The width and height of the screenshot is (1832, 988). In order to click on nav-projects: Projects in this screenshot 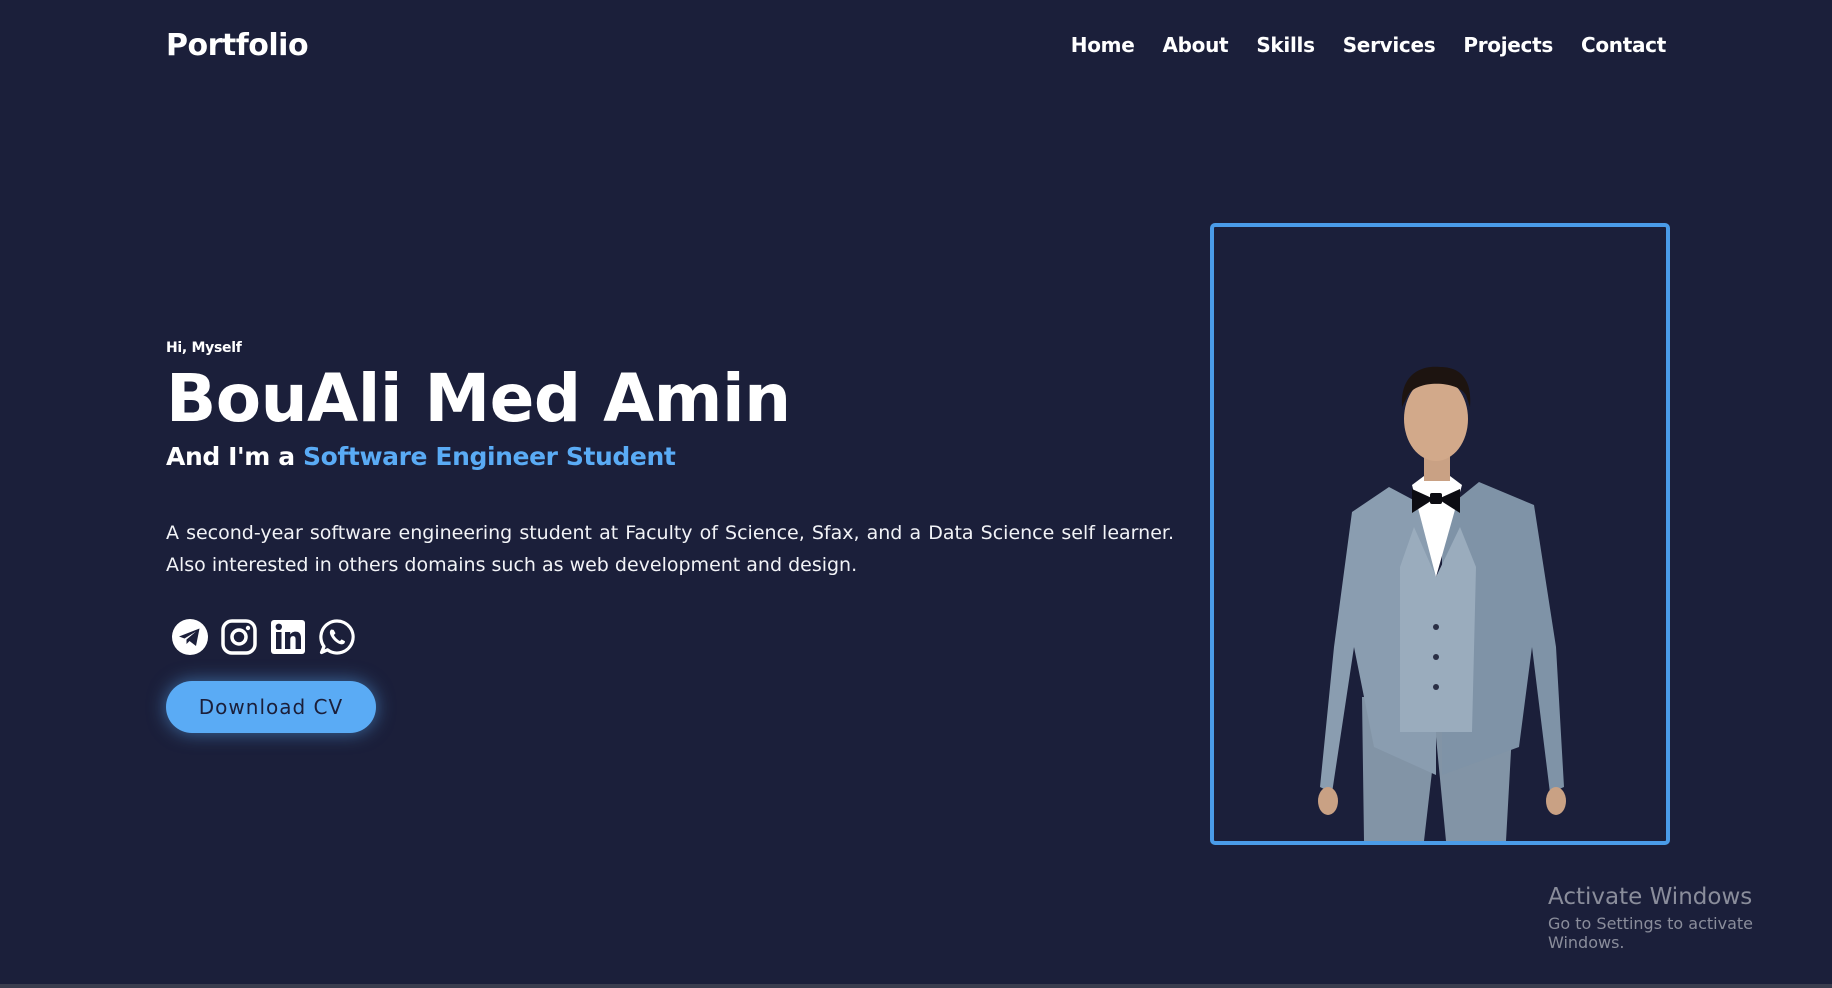, I will do `click(1508, 45)`.